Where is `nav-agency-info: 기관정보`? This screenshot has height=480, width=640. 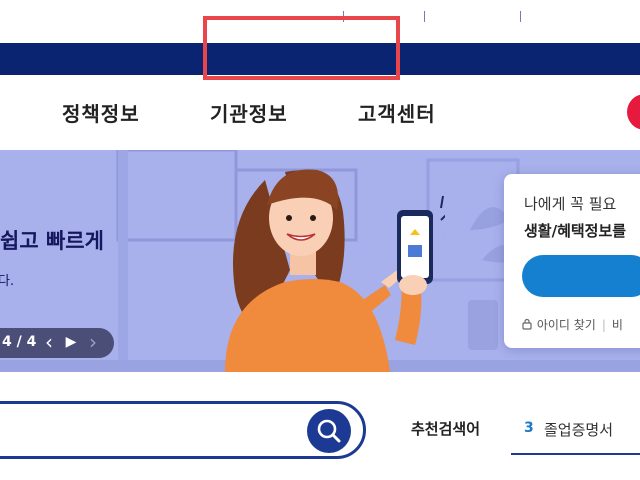
nav-agency-info: 기관정보 is located at coordinates (249, 112).